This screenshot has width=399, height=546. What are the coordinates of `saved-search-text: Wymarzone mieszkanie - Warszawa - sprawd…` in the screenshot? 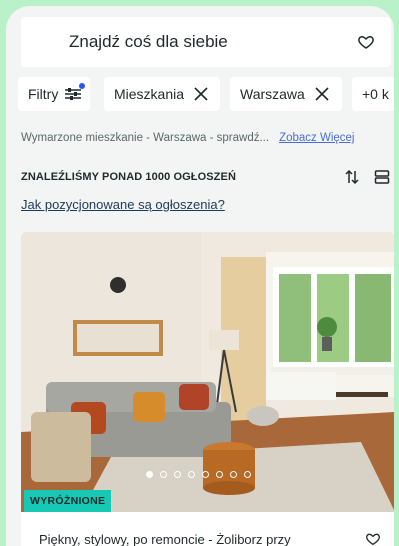 It's located at (145, 138).